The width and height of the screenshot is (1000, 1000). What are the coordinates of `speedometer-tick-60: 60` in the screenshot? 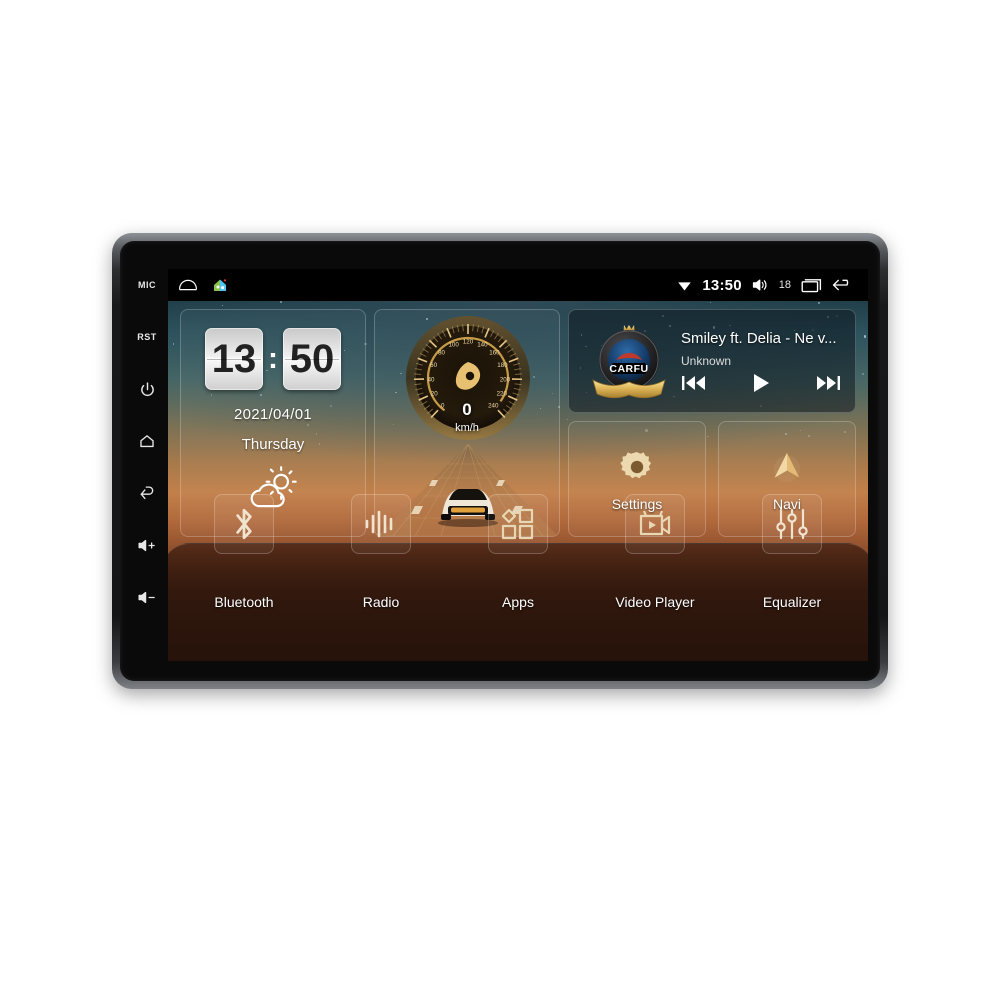 It's located at (433, 365).